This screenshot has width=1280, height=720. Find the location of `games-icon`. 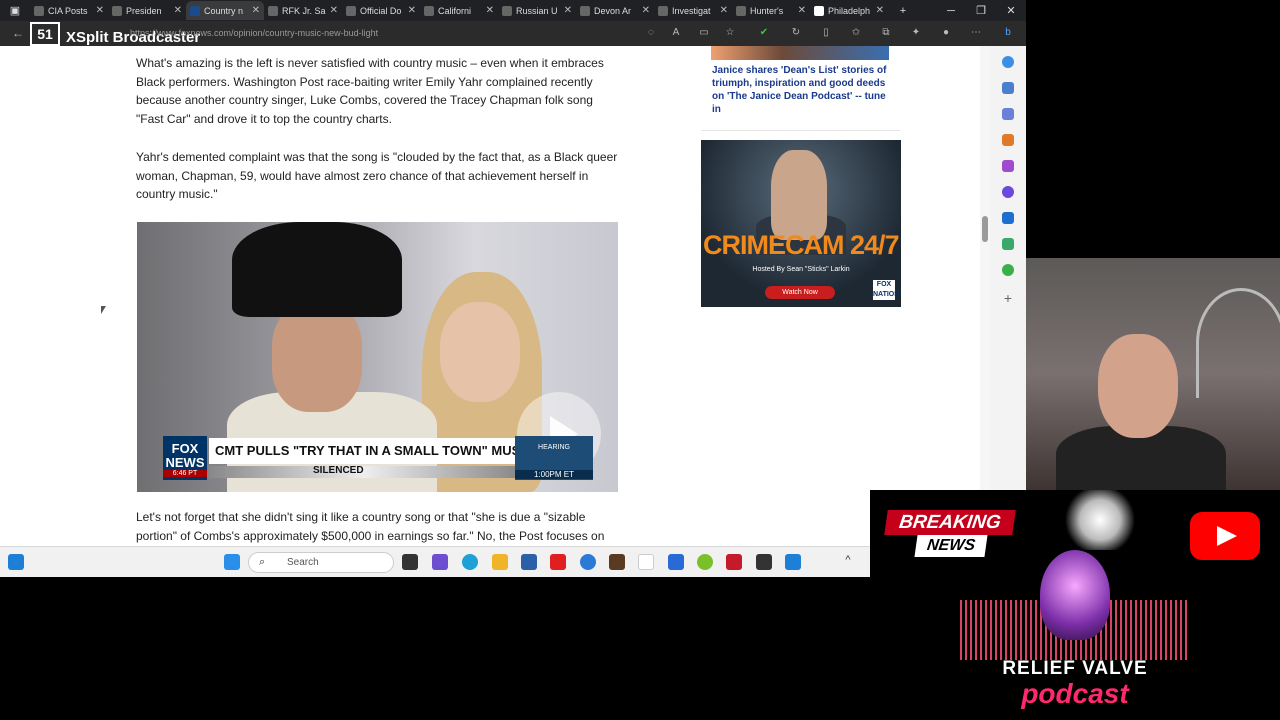

games-icon is located at coordinates (1008, 166).